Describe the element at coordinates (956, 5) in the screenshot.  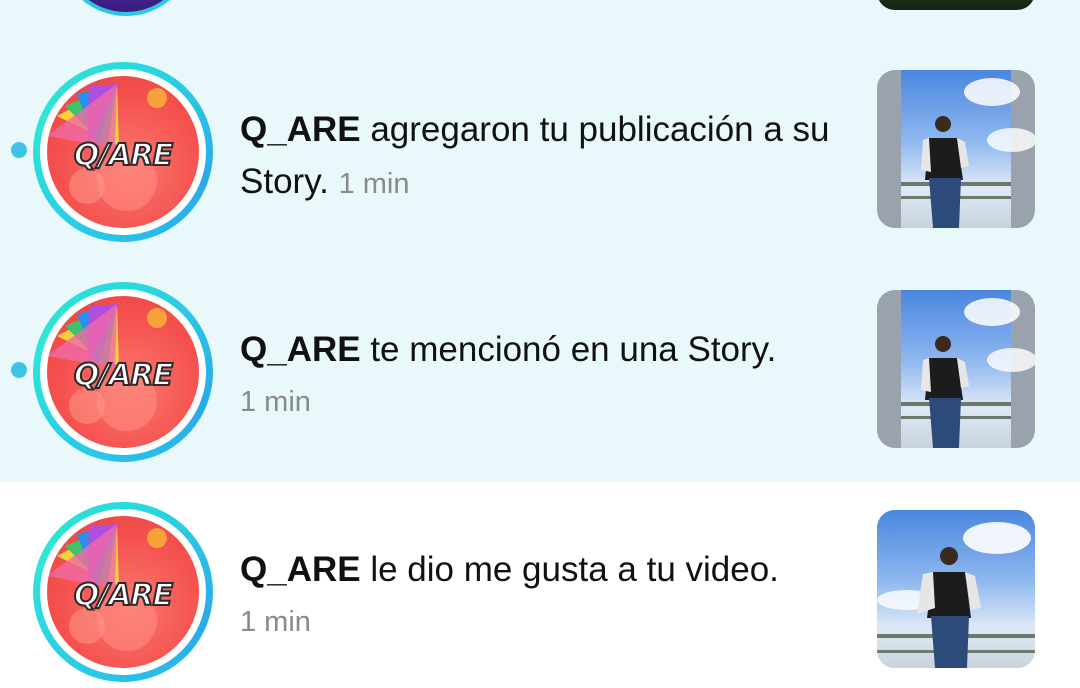
I see `previous-notification-thumbnail` at that location.